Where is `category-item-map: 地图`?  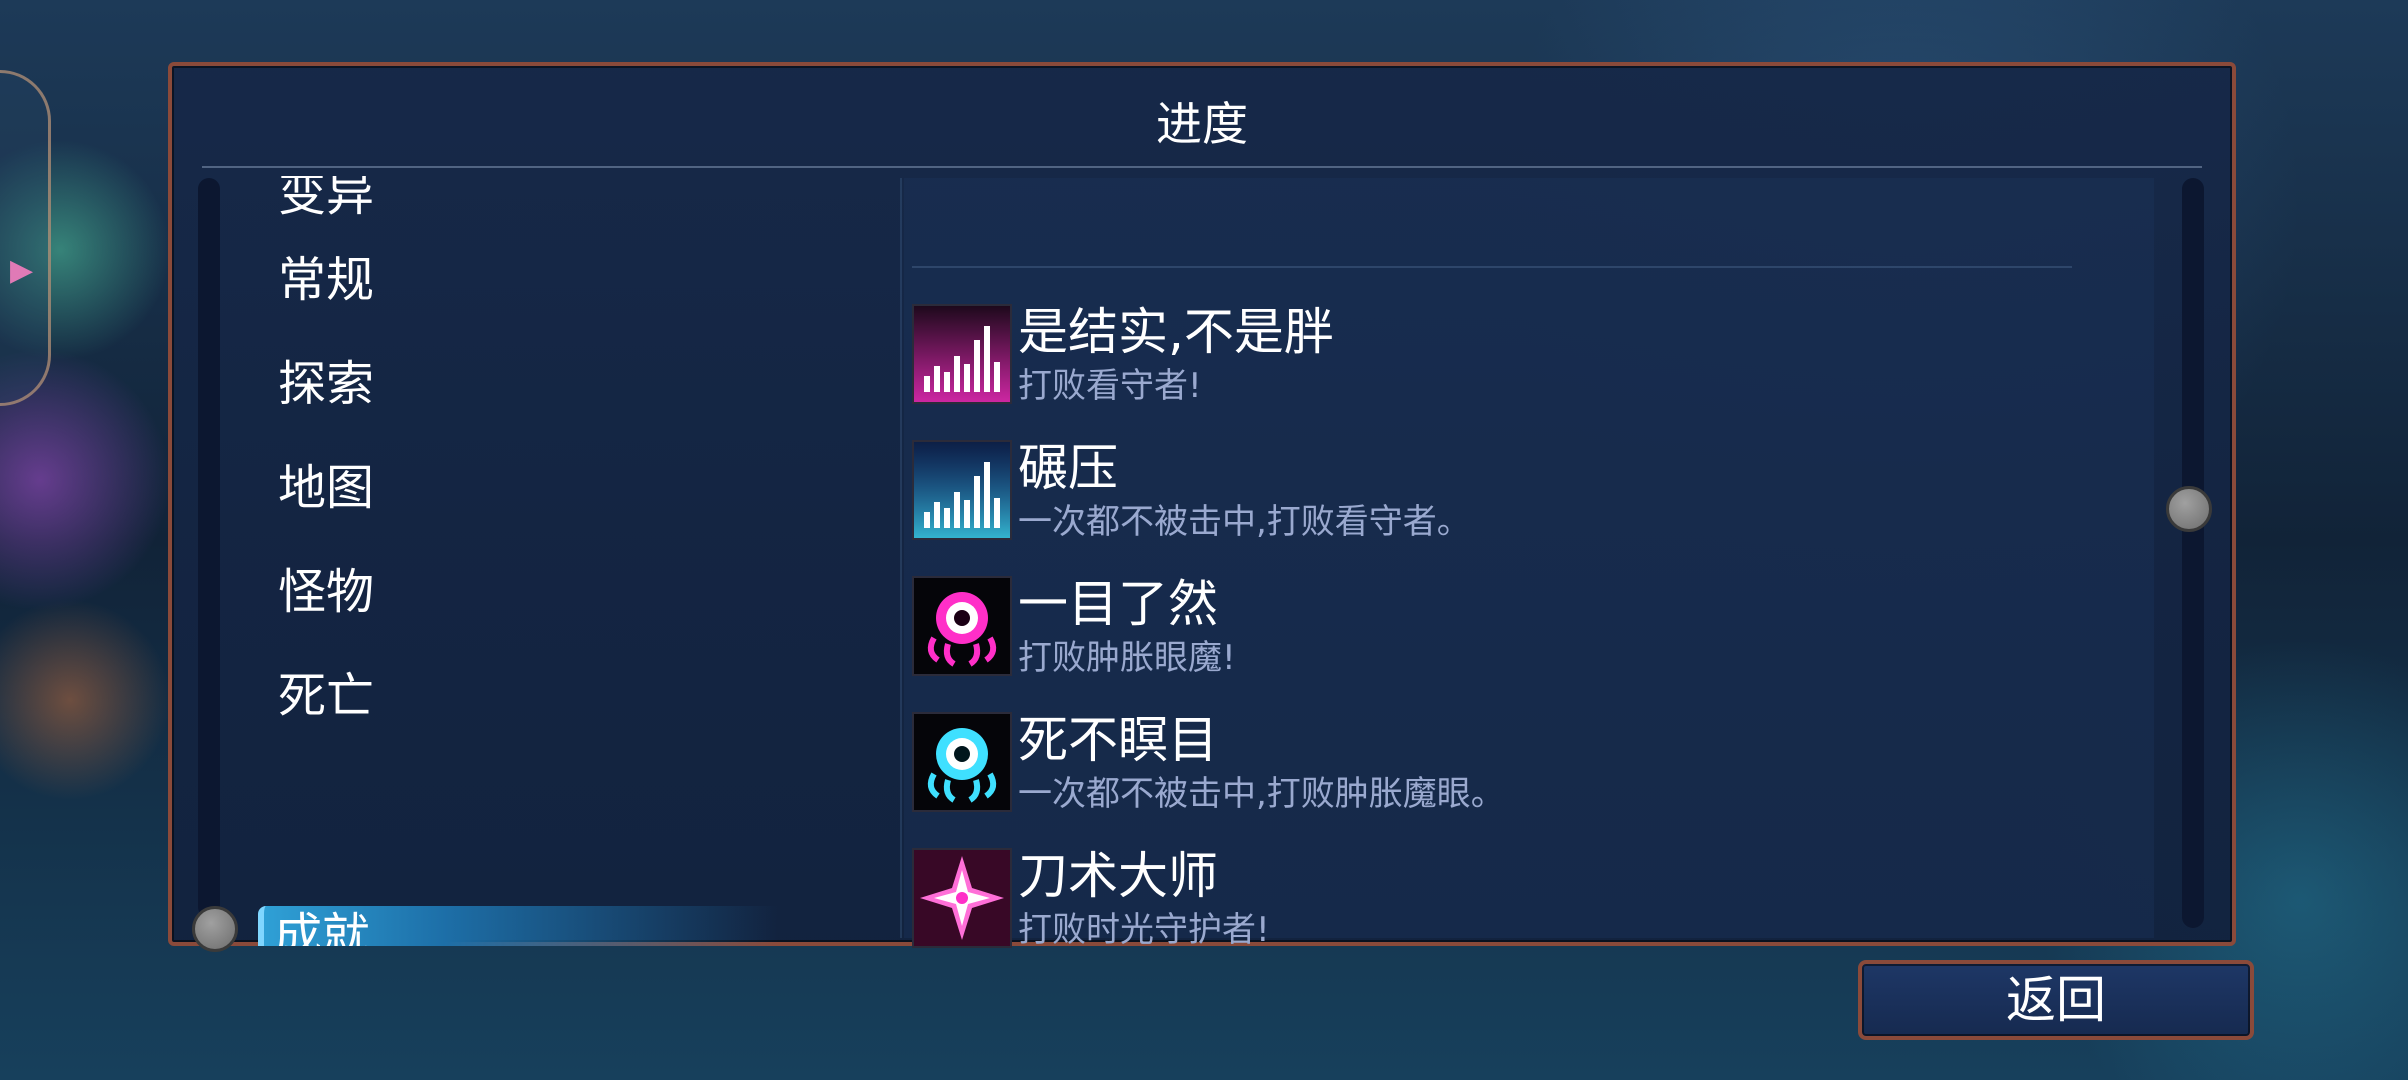 category-item-map: 地图 is located at coordinates (518, 488).